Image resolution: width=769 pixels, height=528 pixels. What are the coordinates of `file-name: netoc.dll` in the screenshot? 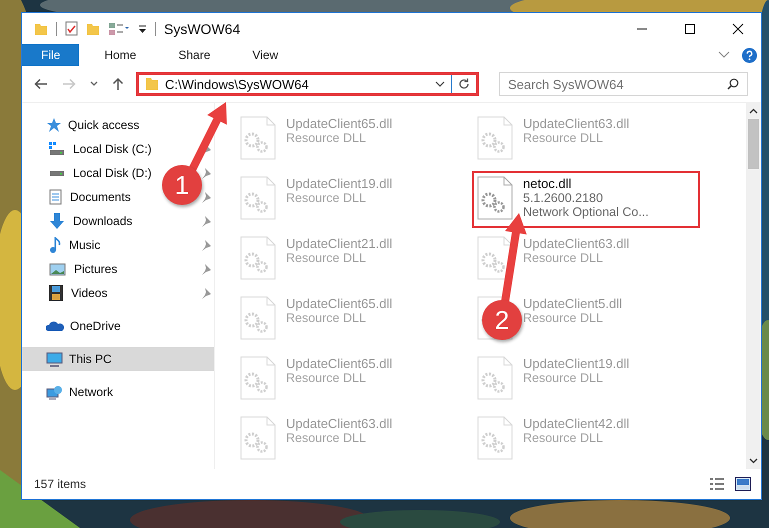 It's located at (586, 183).